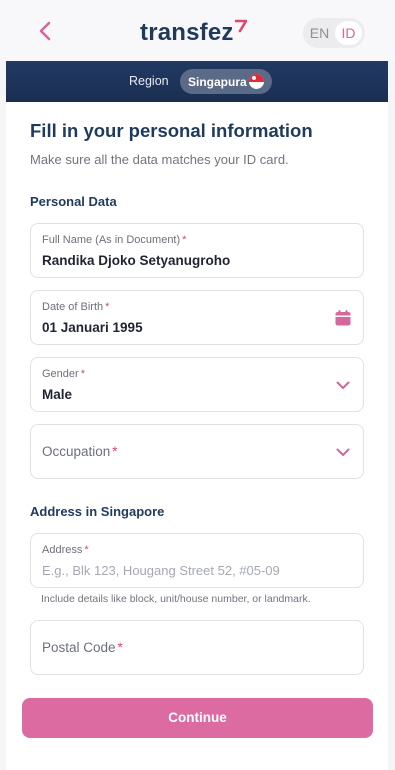 The image size is (395, 770). What do you see at coordinates (161, 570) in the screenshot?
I see `address-placeholder: E.g., Blk 123, Hougang Street 52, #05-09` at bounding box center [161, 570].